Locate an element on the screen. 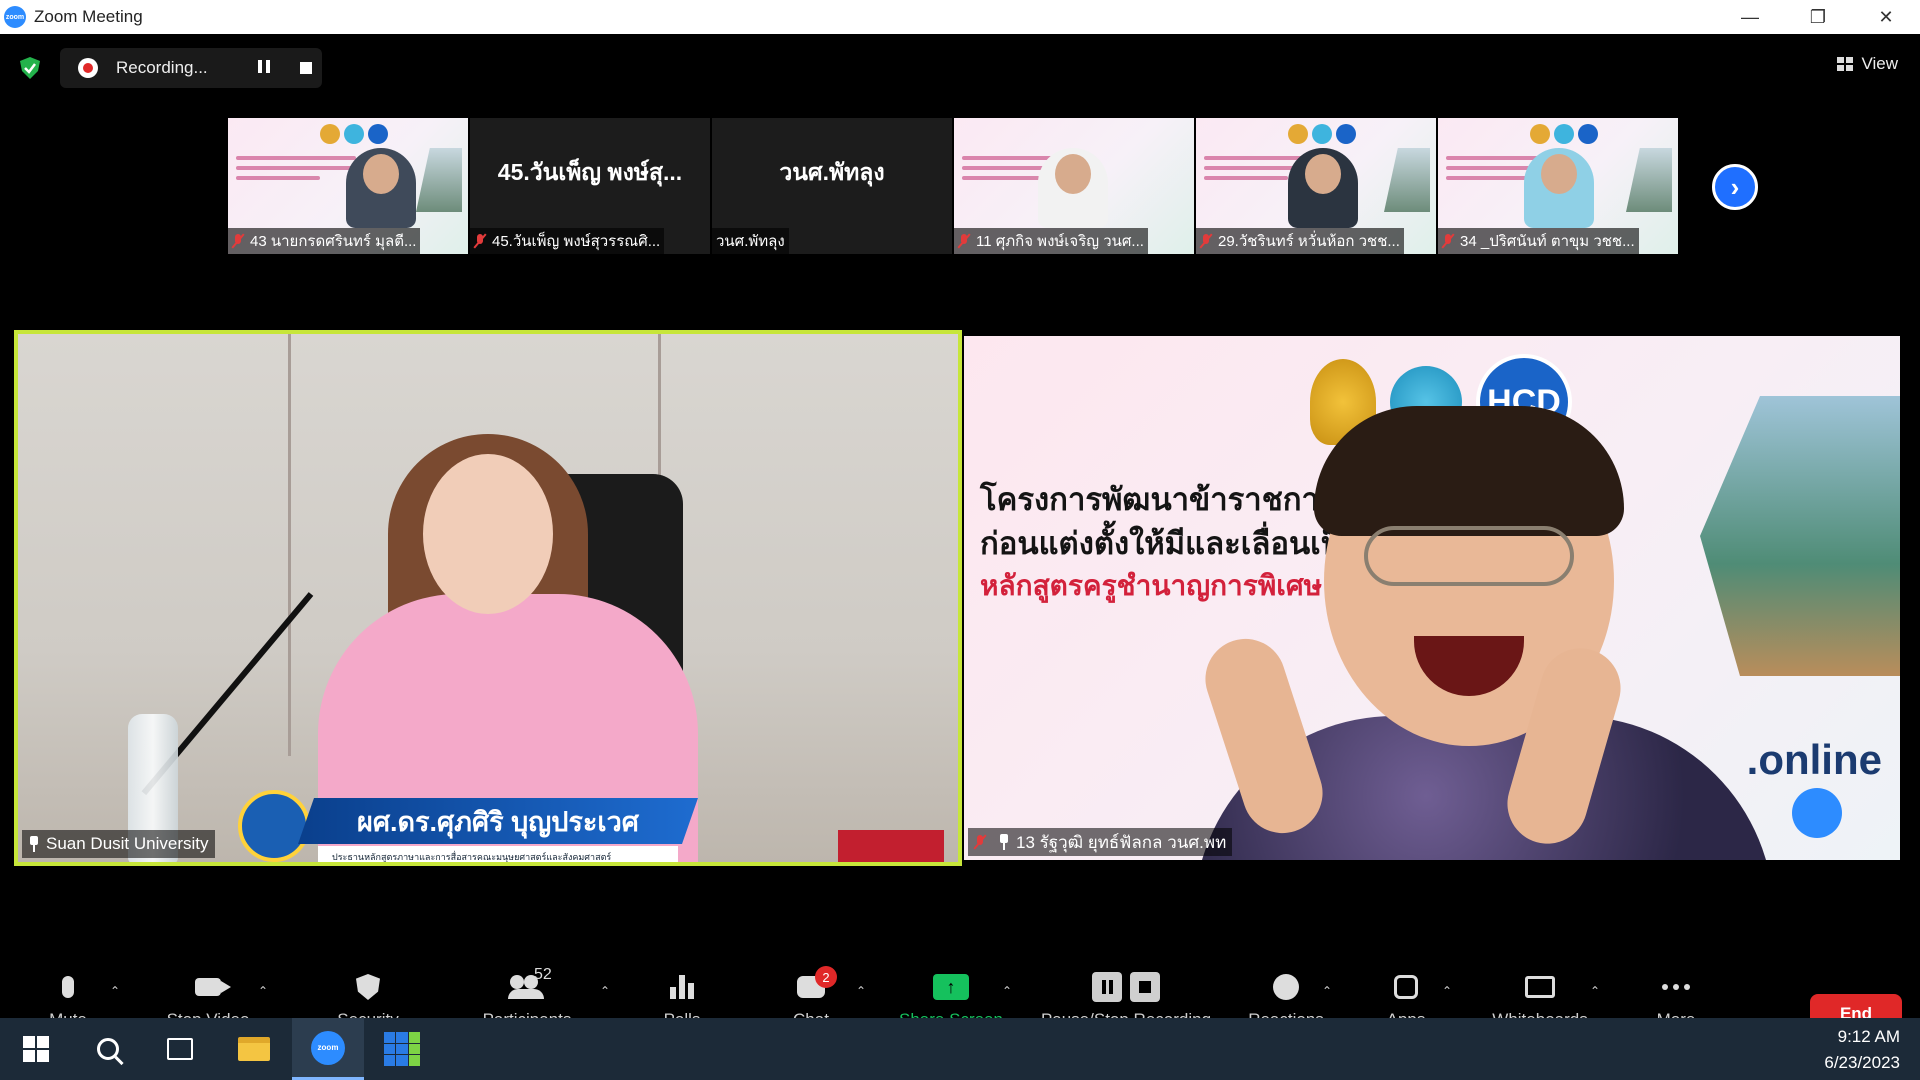 This screenshot has width=1920, height=1080. chevron-right-icon: › is located at coordinates (1735, 186).